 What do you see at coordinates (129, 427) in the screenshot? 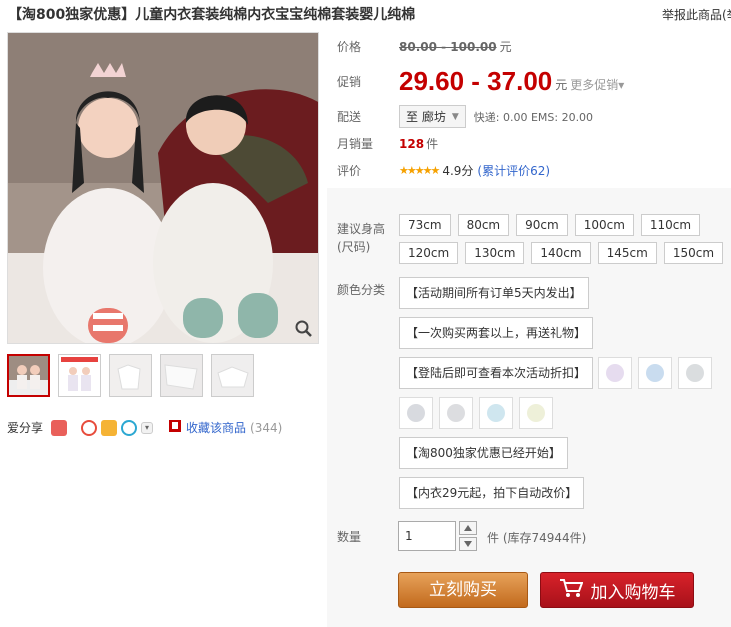
I see `share-tencent-icon` at bounding box center [129, 427].